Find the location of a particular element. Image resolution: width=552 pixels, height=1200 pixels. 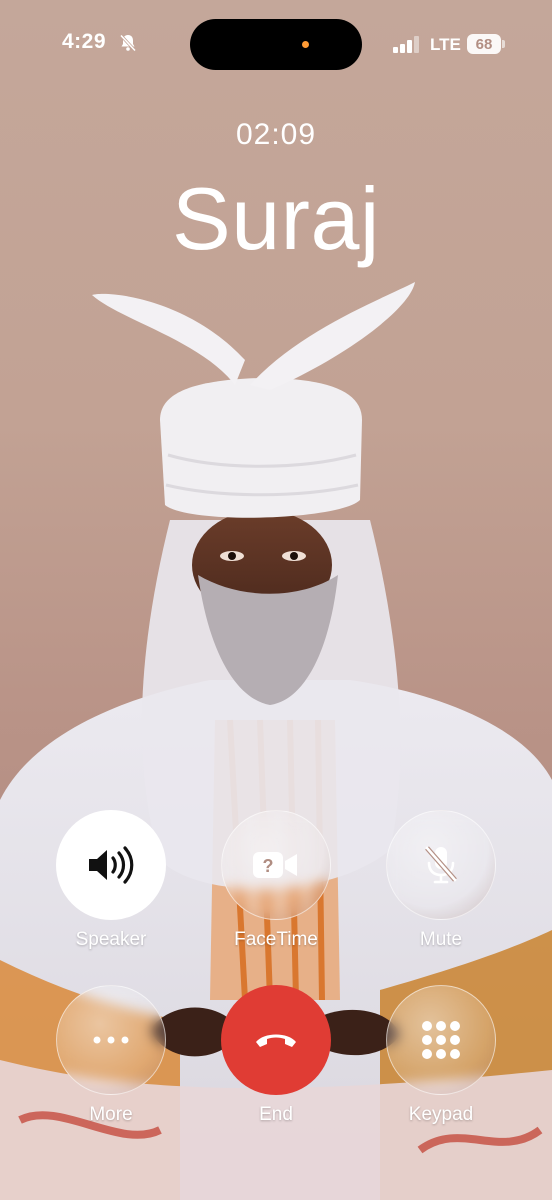

more-button is located at coordinates (111, 1040).